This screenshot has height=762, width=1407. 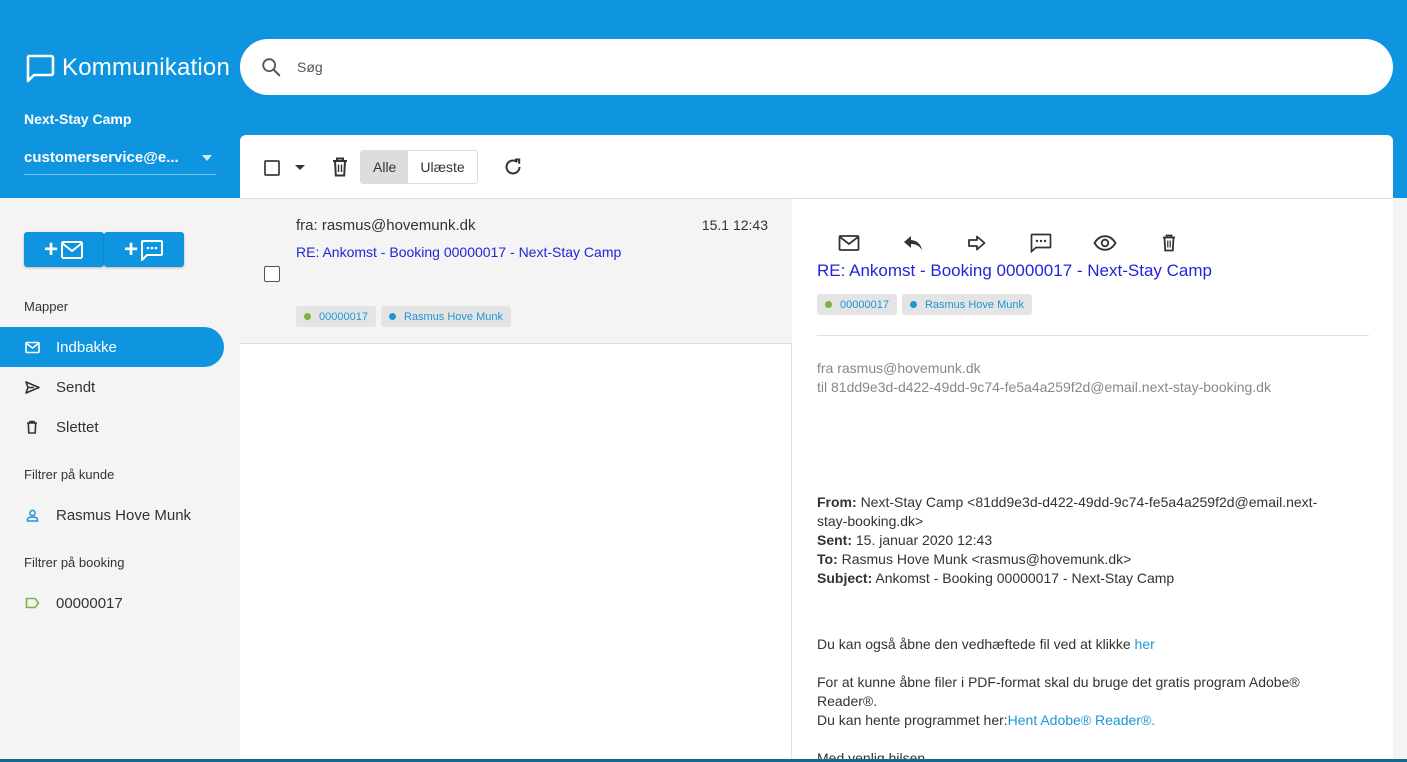 I want to click on sidebar-item-label: Sendt, so click(x=76, y=387).